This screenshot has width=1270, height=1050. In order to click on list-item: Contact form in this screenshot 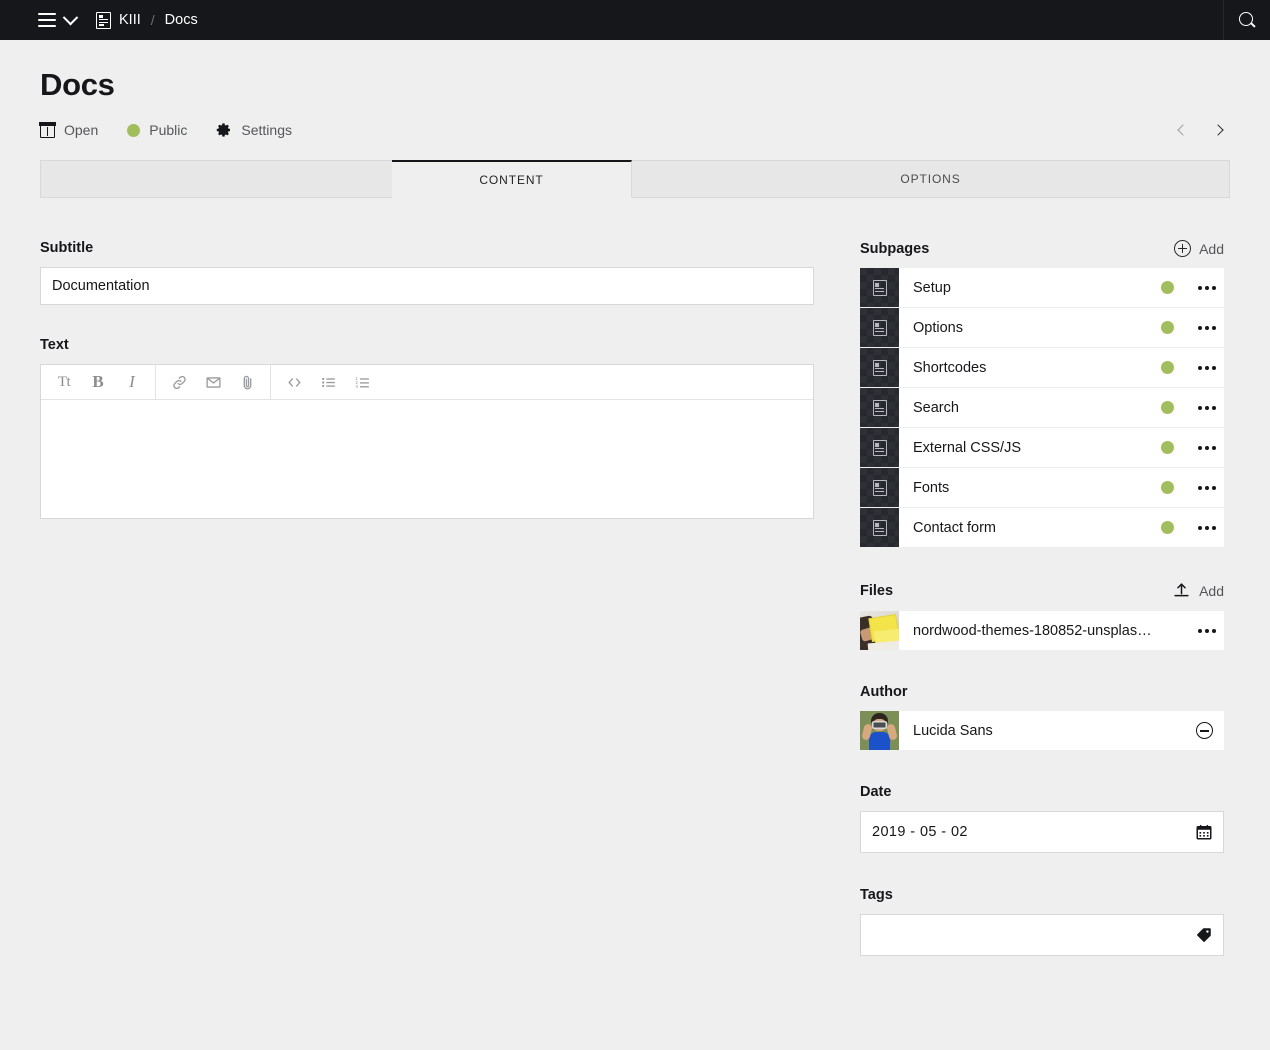, I will do `click(1042, 528)`.